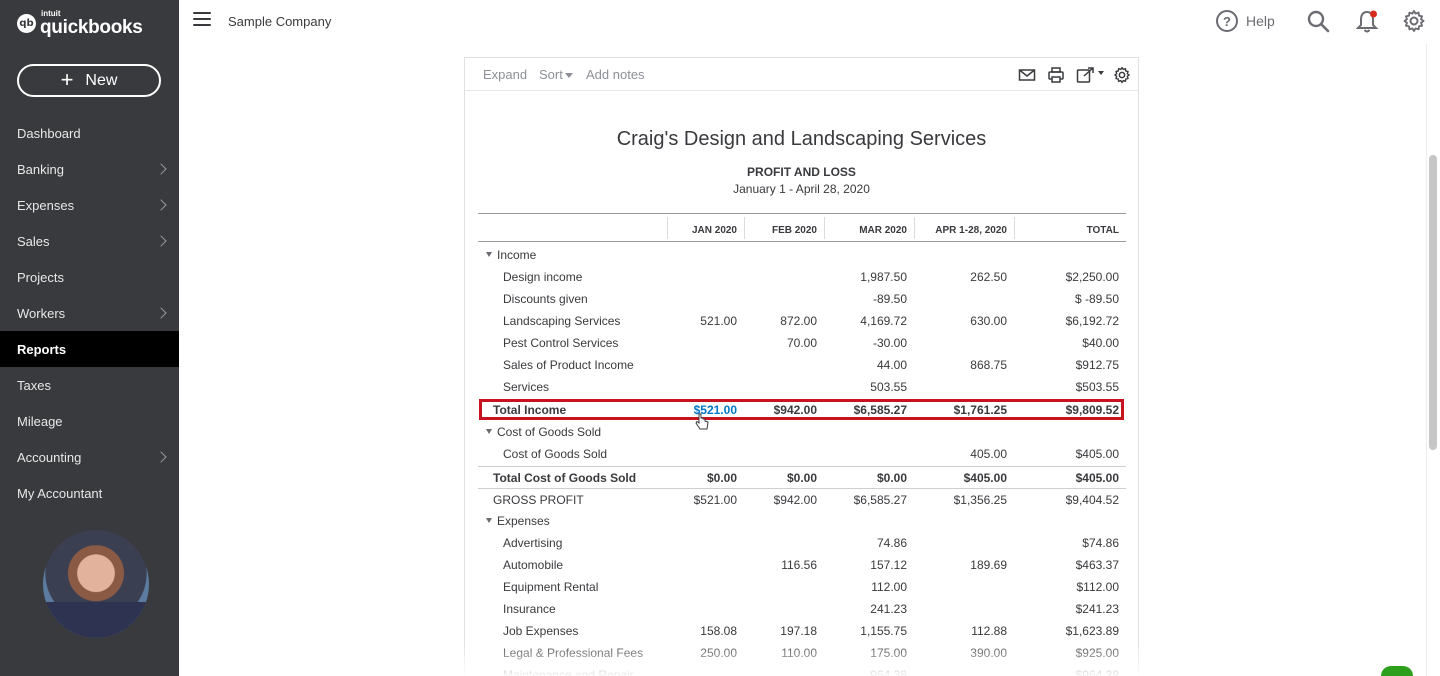  Describe the element at coordinates (802, 454) in the screenshot. I see `report-row: Cost of Goods Sold 405.00 $405.00` at that location.